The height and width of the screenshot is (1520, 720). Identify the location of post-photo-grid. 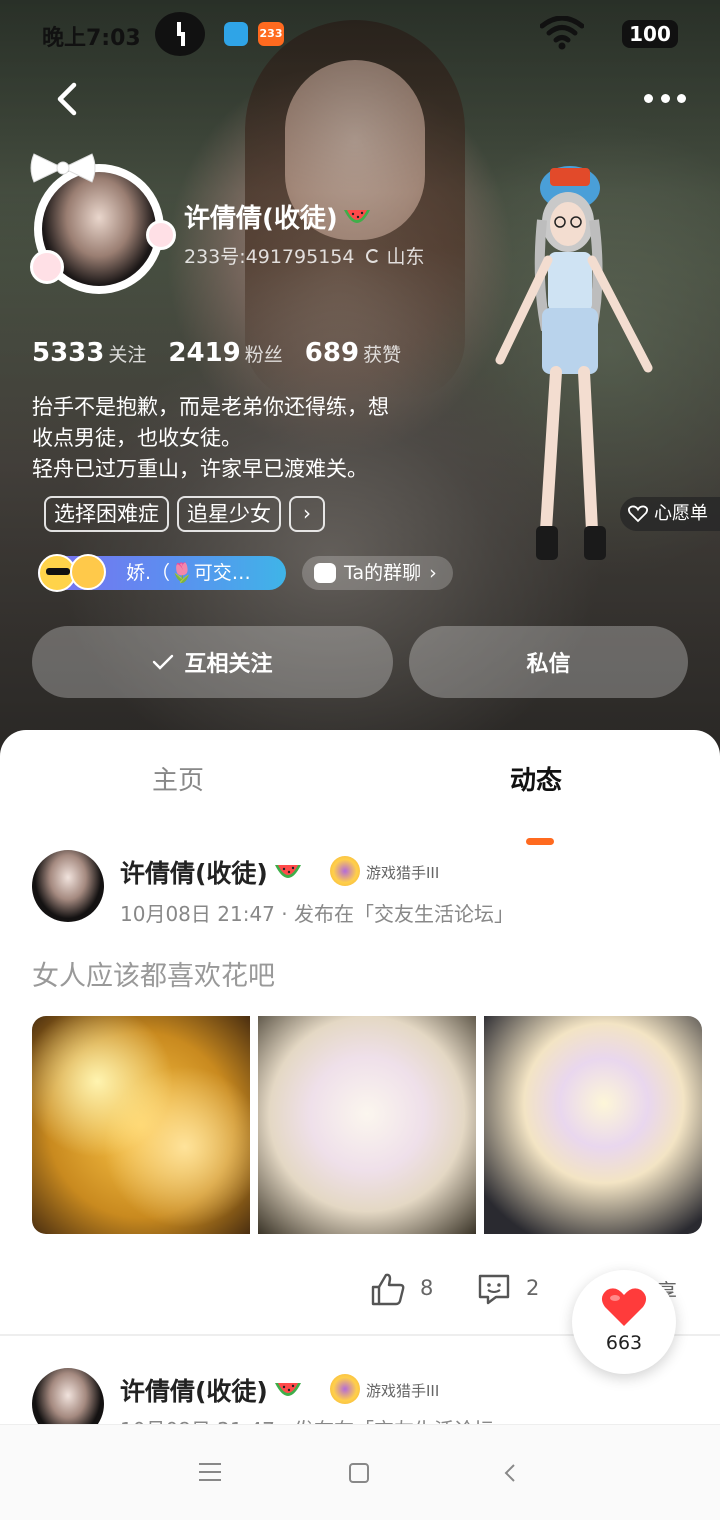
(367, 1125).